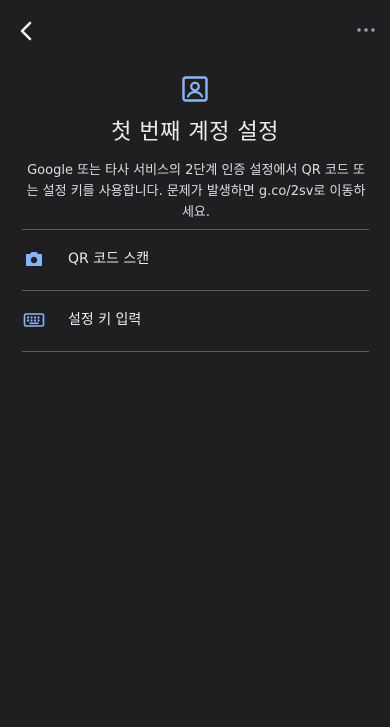  I want to click on top-bar, so click(195, 30).